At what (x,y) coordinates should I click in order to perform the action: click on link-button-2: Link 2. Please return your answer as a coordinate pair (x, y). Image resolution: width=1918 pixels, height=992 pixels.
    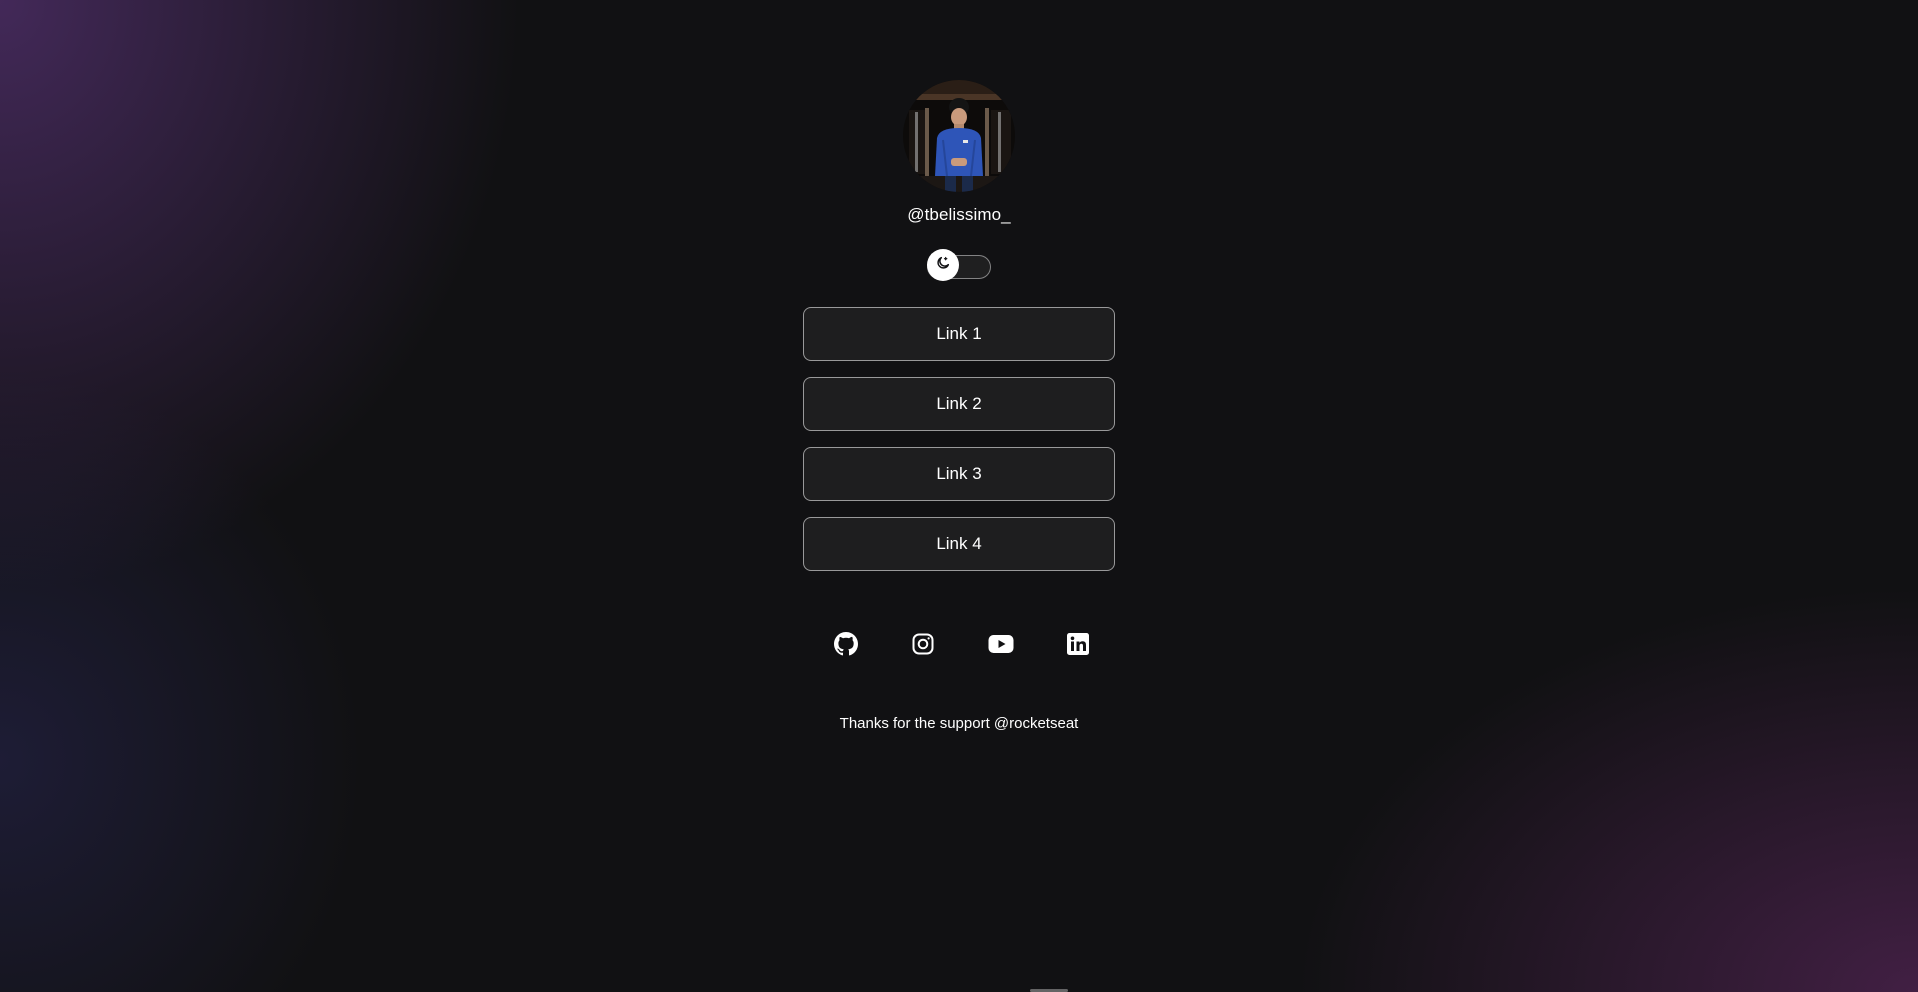
    Looking at the image, I should click on (959, 404).